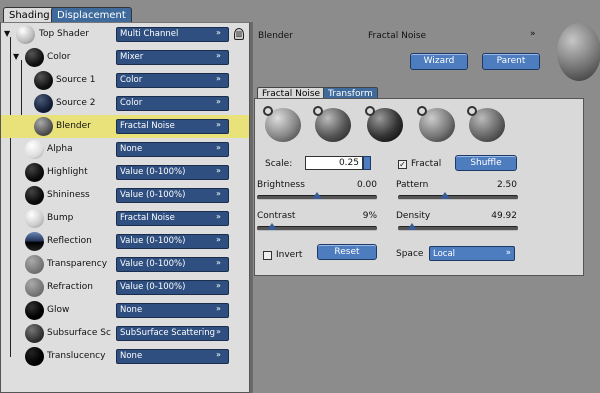  I want to click on pattern-slider, so click(458, 196).